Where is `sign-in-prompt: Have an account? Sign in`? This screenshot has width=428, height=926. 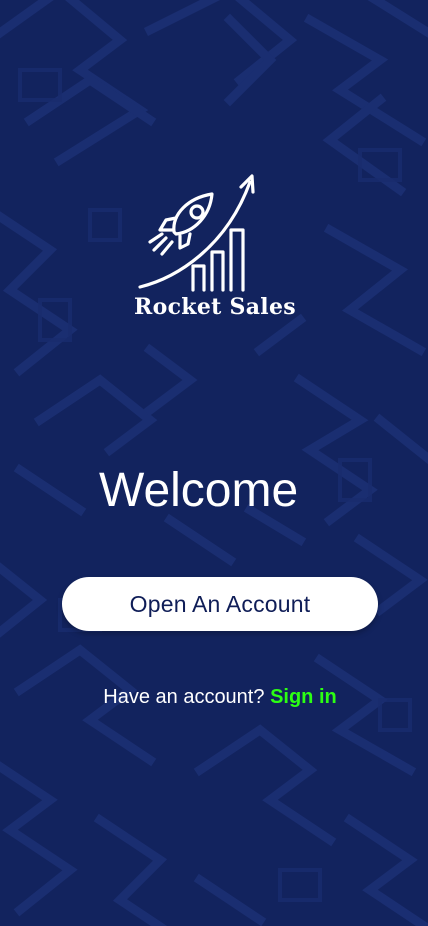
sign-in-prompt: Have an account? Sign in is located at coordinates (214, 697).